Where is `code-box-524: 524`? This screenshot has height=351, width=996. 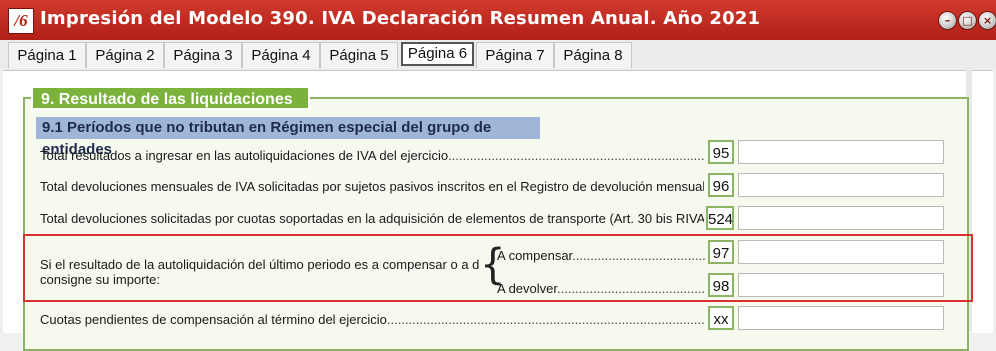 code-box-524: 524 is located at coordinates (720, 218).